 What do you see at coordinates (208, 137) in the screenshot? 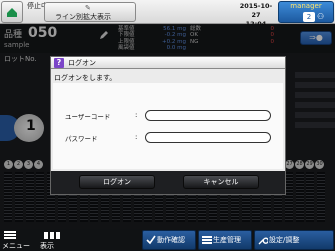
I see `password-field` at bounding box center [208, 137].